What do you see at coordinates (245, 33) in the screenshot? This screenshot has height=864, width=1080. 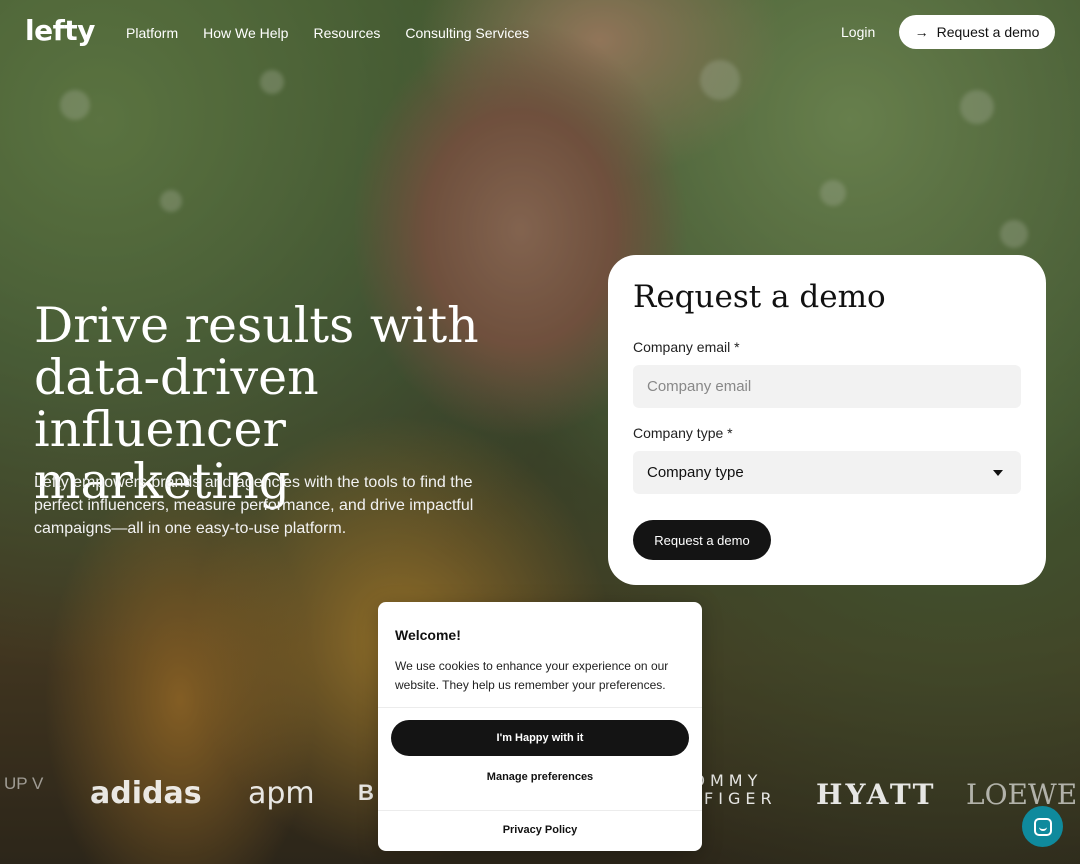 I see `nav-link-how-we-help: How We Help` at bounding box center [245, 33].